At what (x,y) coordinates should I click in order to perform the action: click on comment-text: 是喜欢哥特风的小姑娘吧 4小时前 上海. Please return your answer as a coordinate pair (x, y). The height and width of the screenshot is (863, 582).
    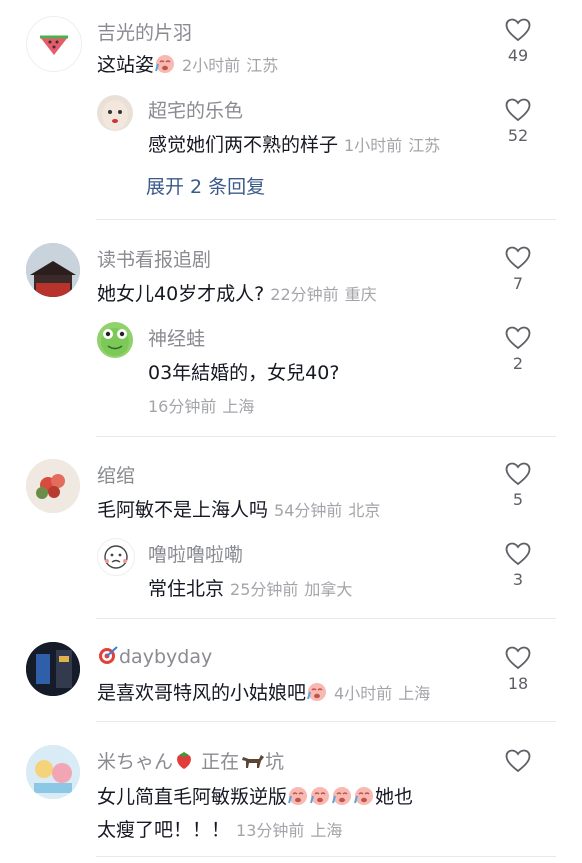
    Looking at the image, I should click on (263, 692).